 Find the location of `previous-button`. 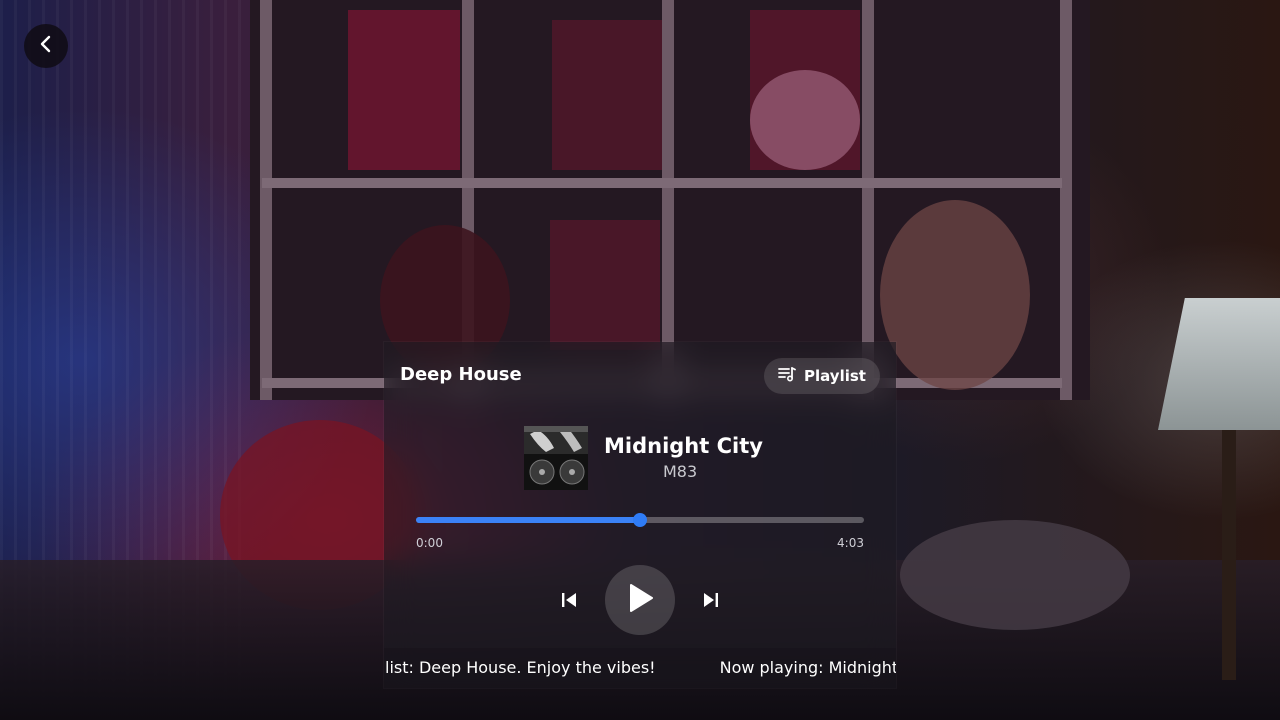

previous-button is located at coordinates (569, 602).